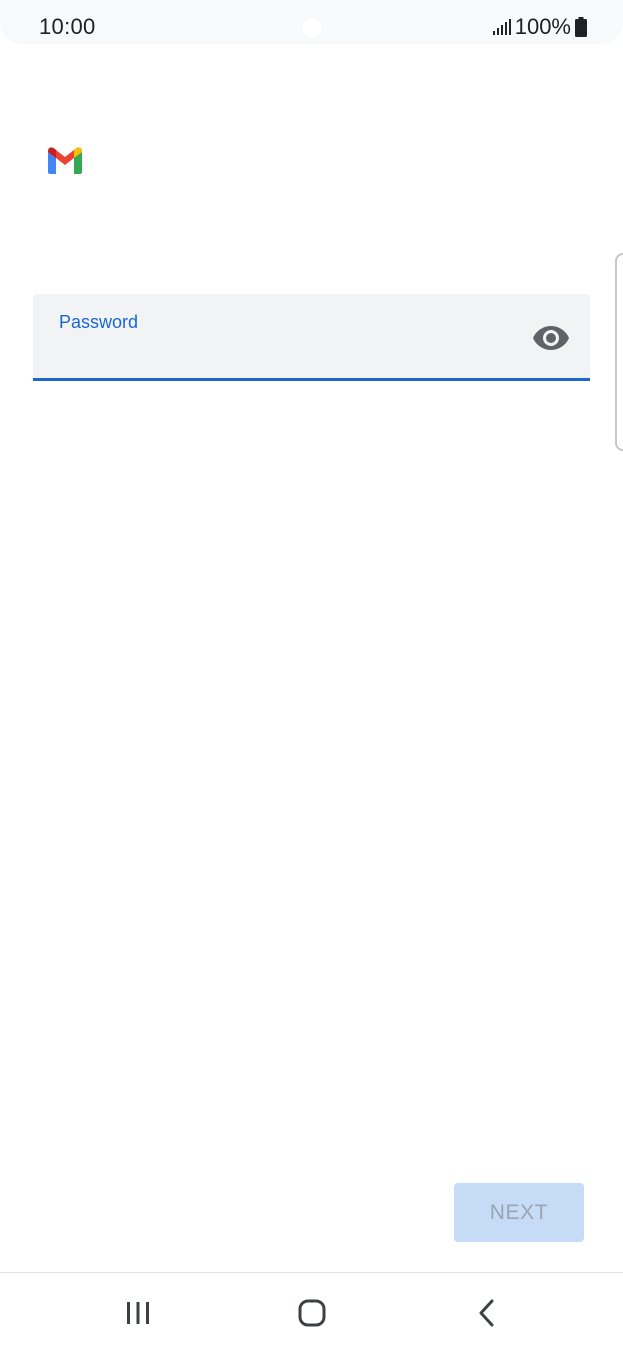 The image size is (623, 1349). Describe the element at coordinates (581, 27) in the screenshot. I see `battery-icon` at that location.